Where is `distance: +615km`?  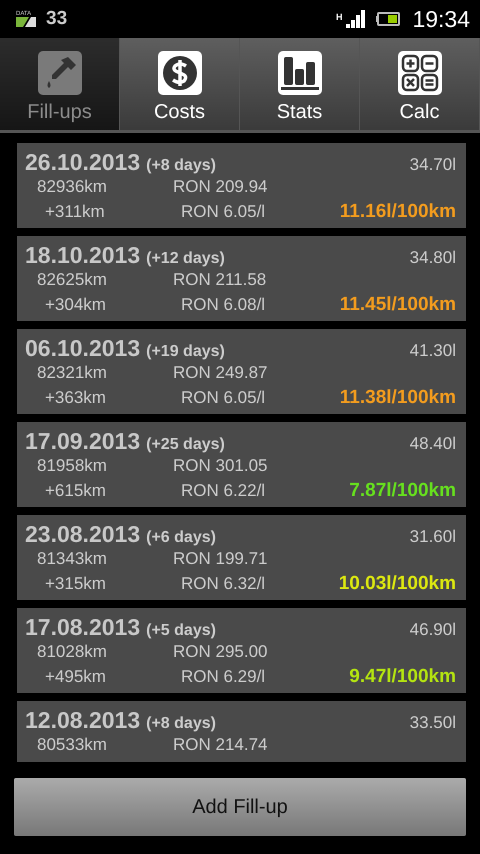 distance: +615km is located at coordinates (75, 491).